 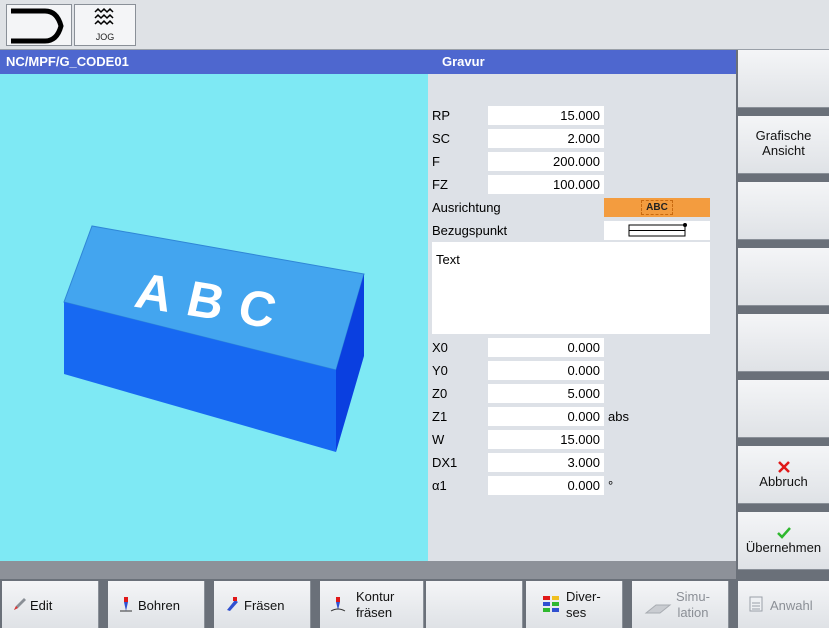 What do you see at coordinates (611, 485) in the screenshot?
I see `param-unit-alpha1: °` at bounding box center [611, 485].